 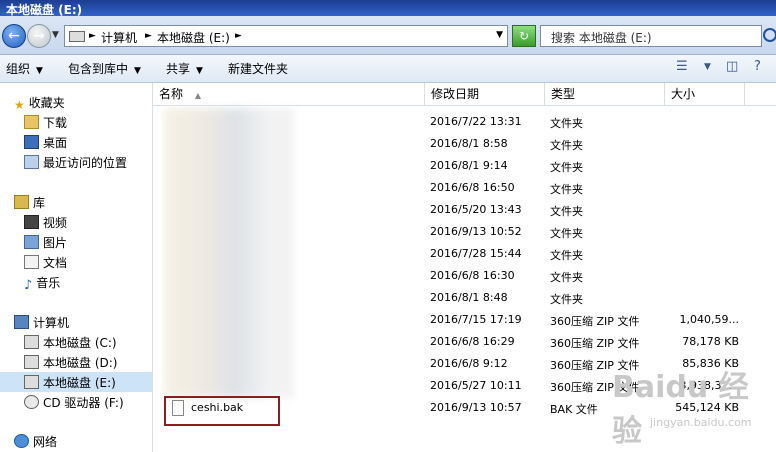 I want to click on table-row: 2016/9/13 10:52 文件夹, so click(x=464, y=232).